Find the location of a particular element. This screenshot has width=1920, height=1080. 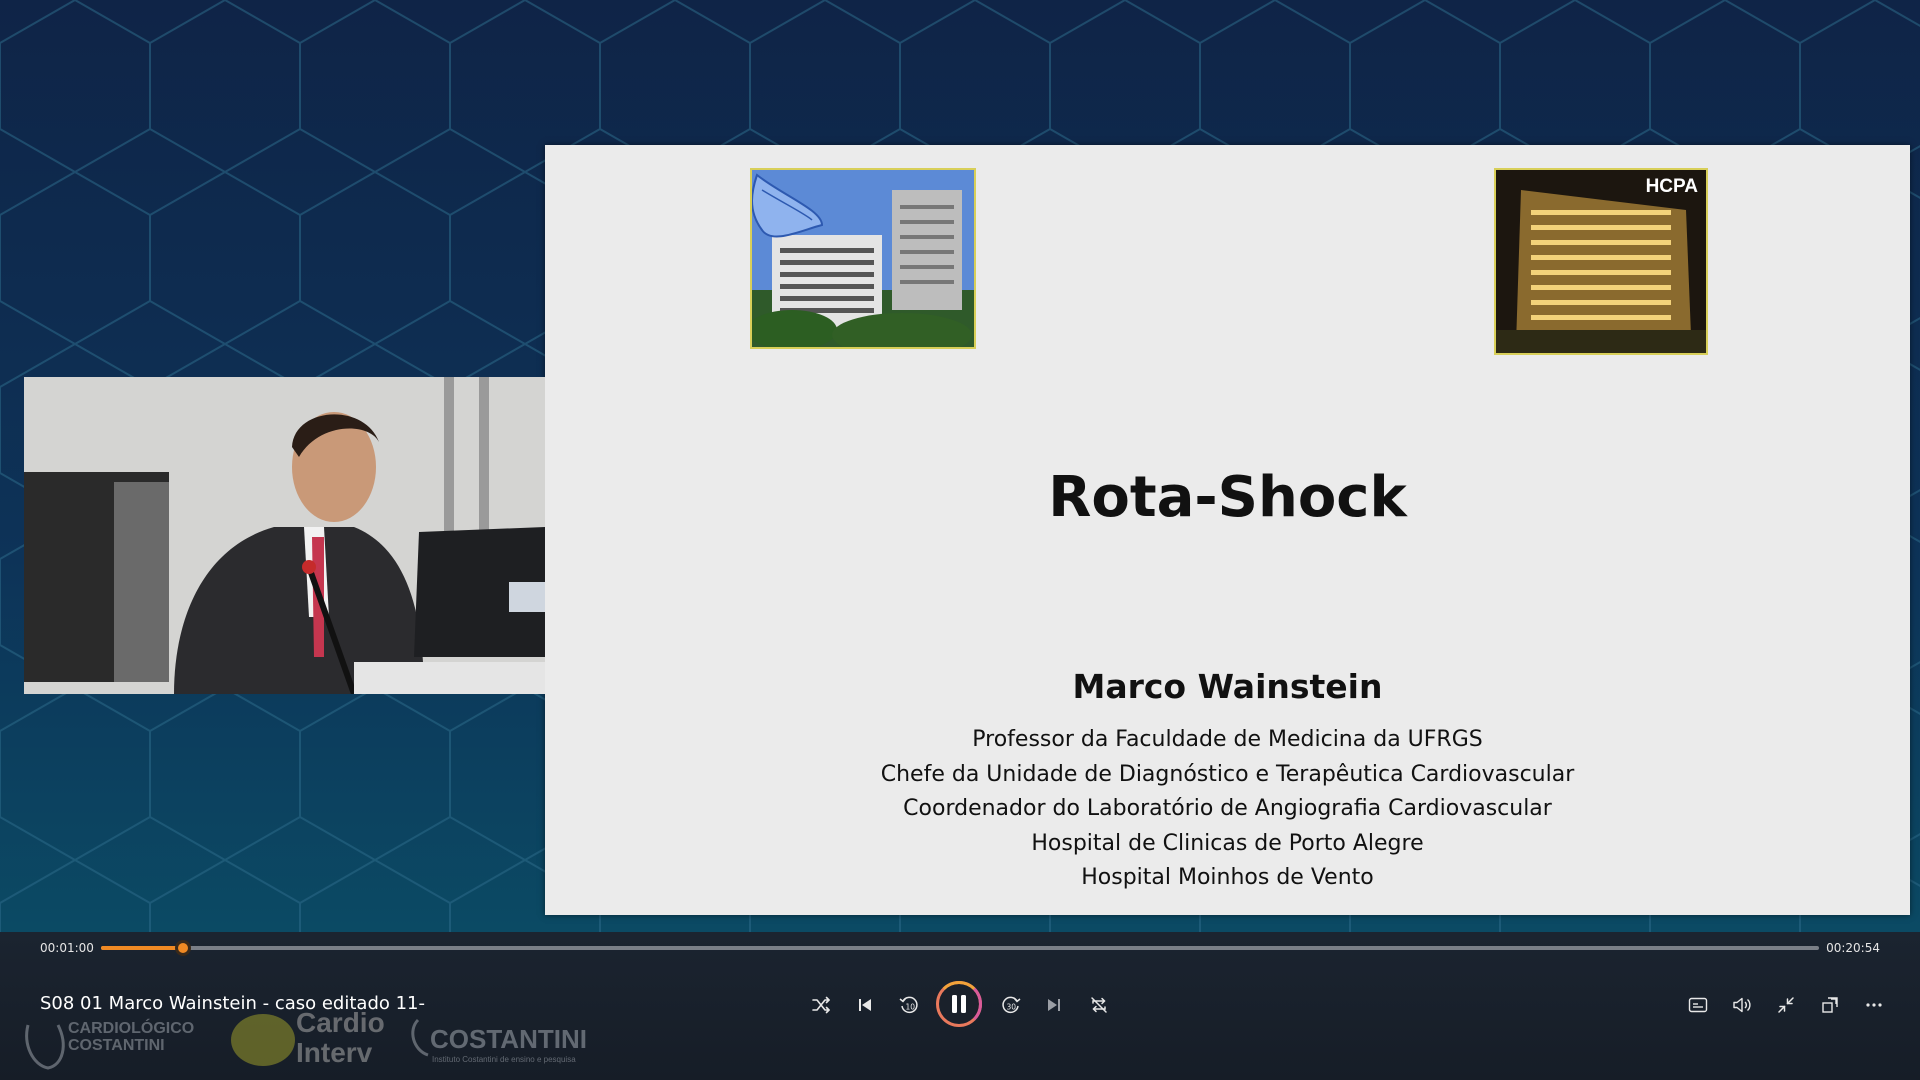

current-time: 00:01:00 is located at coordinates (67, 948).